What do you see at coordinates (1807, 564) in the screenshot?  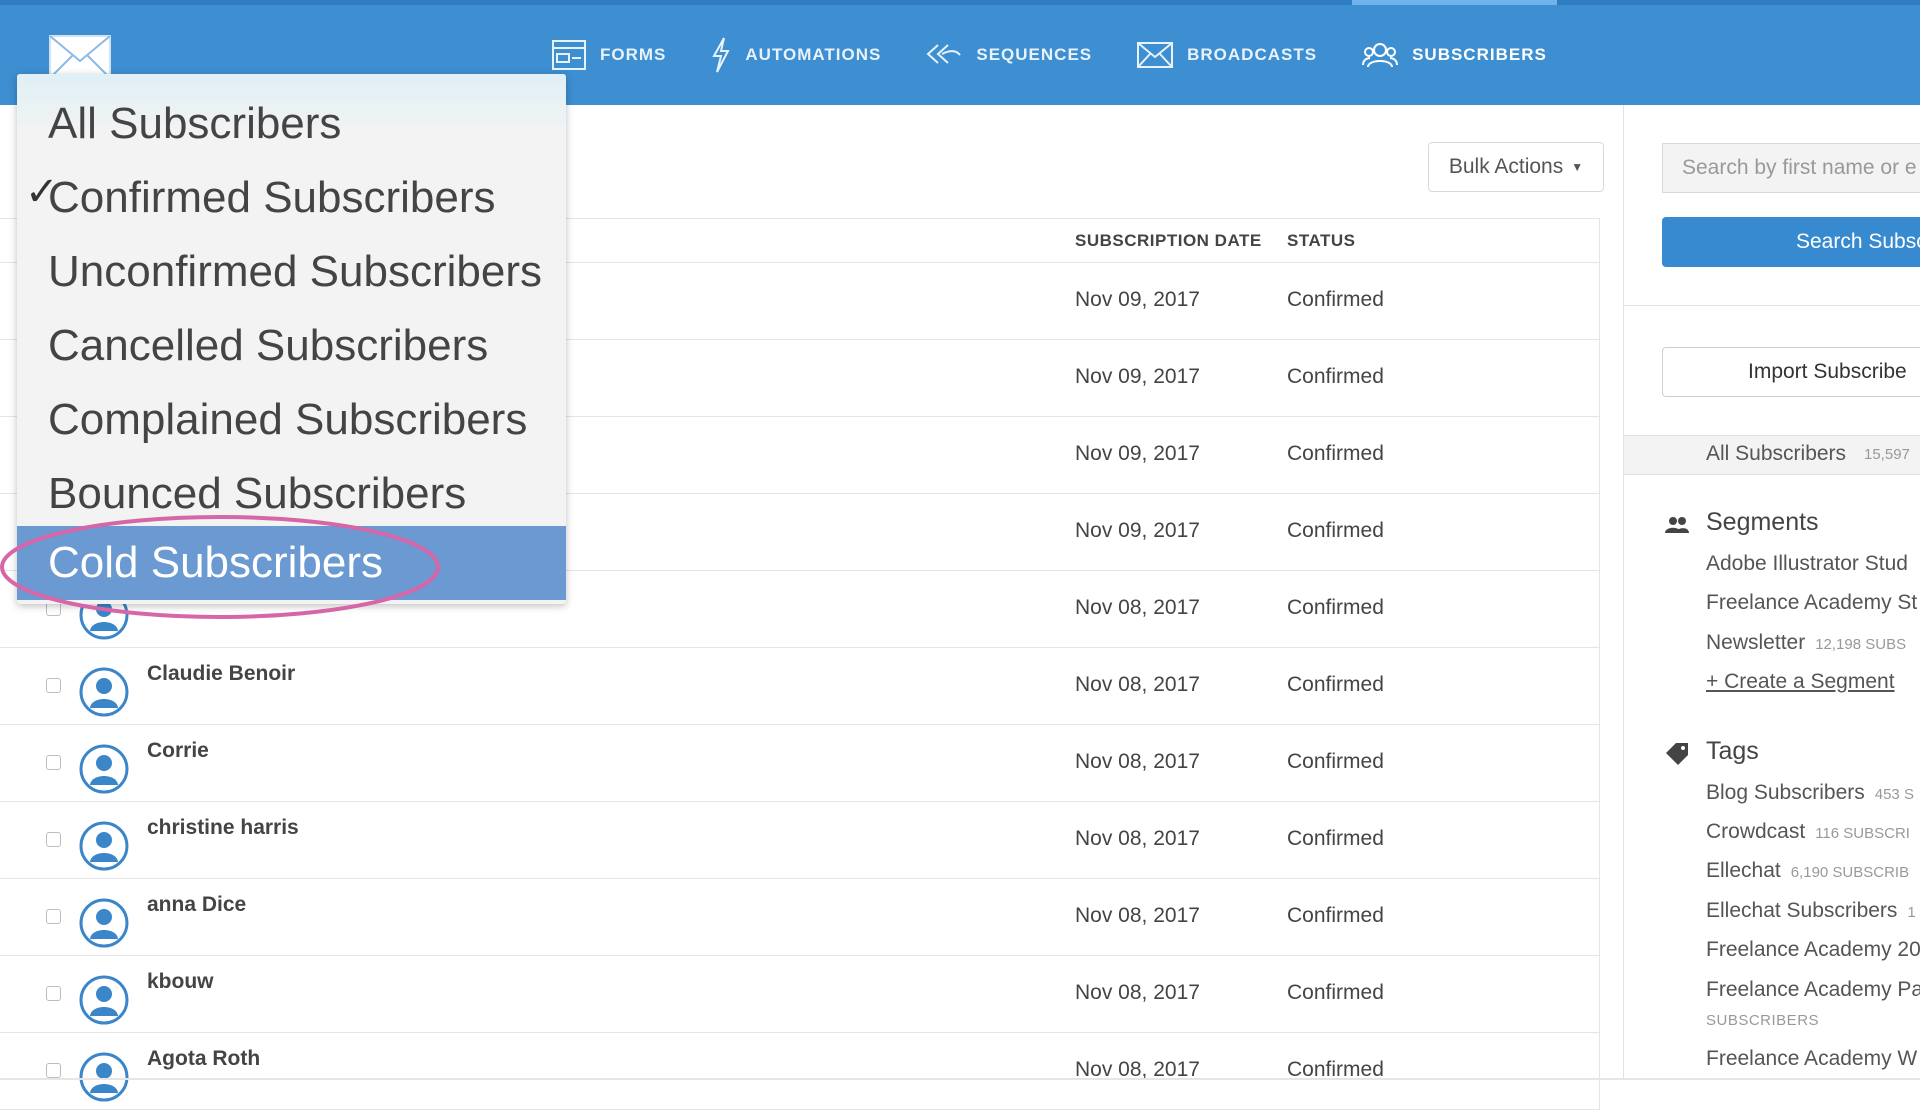 I see `segment-item: Adobe Illustrator Stud` at bounding box center [1807, 564].